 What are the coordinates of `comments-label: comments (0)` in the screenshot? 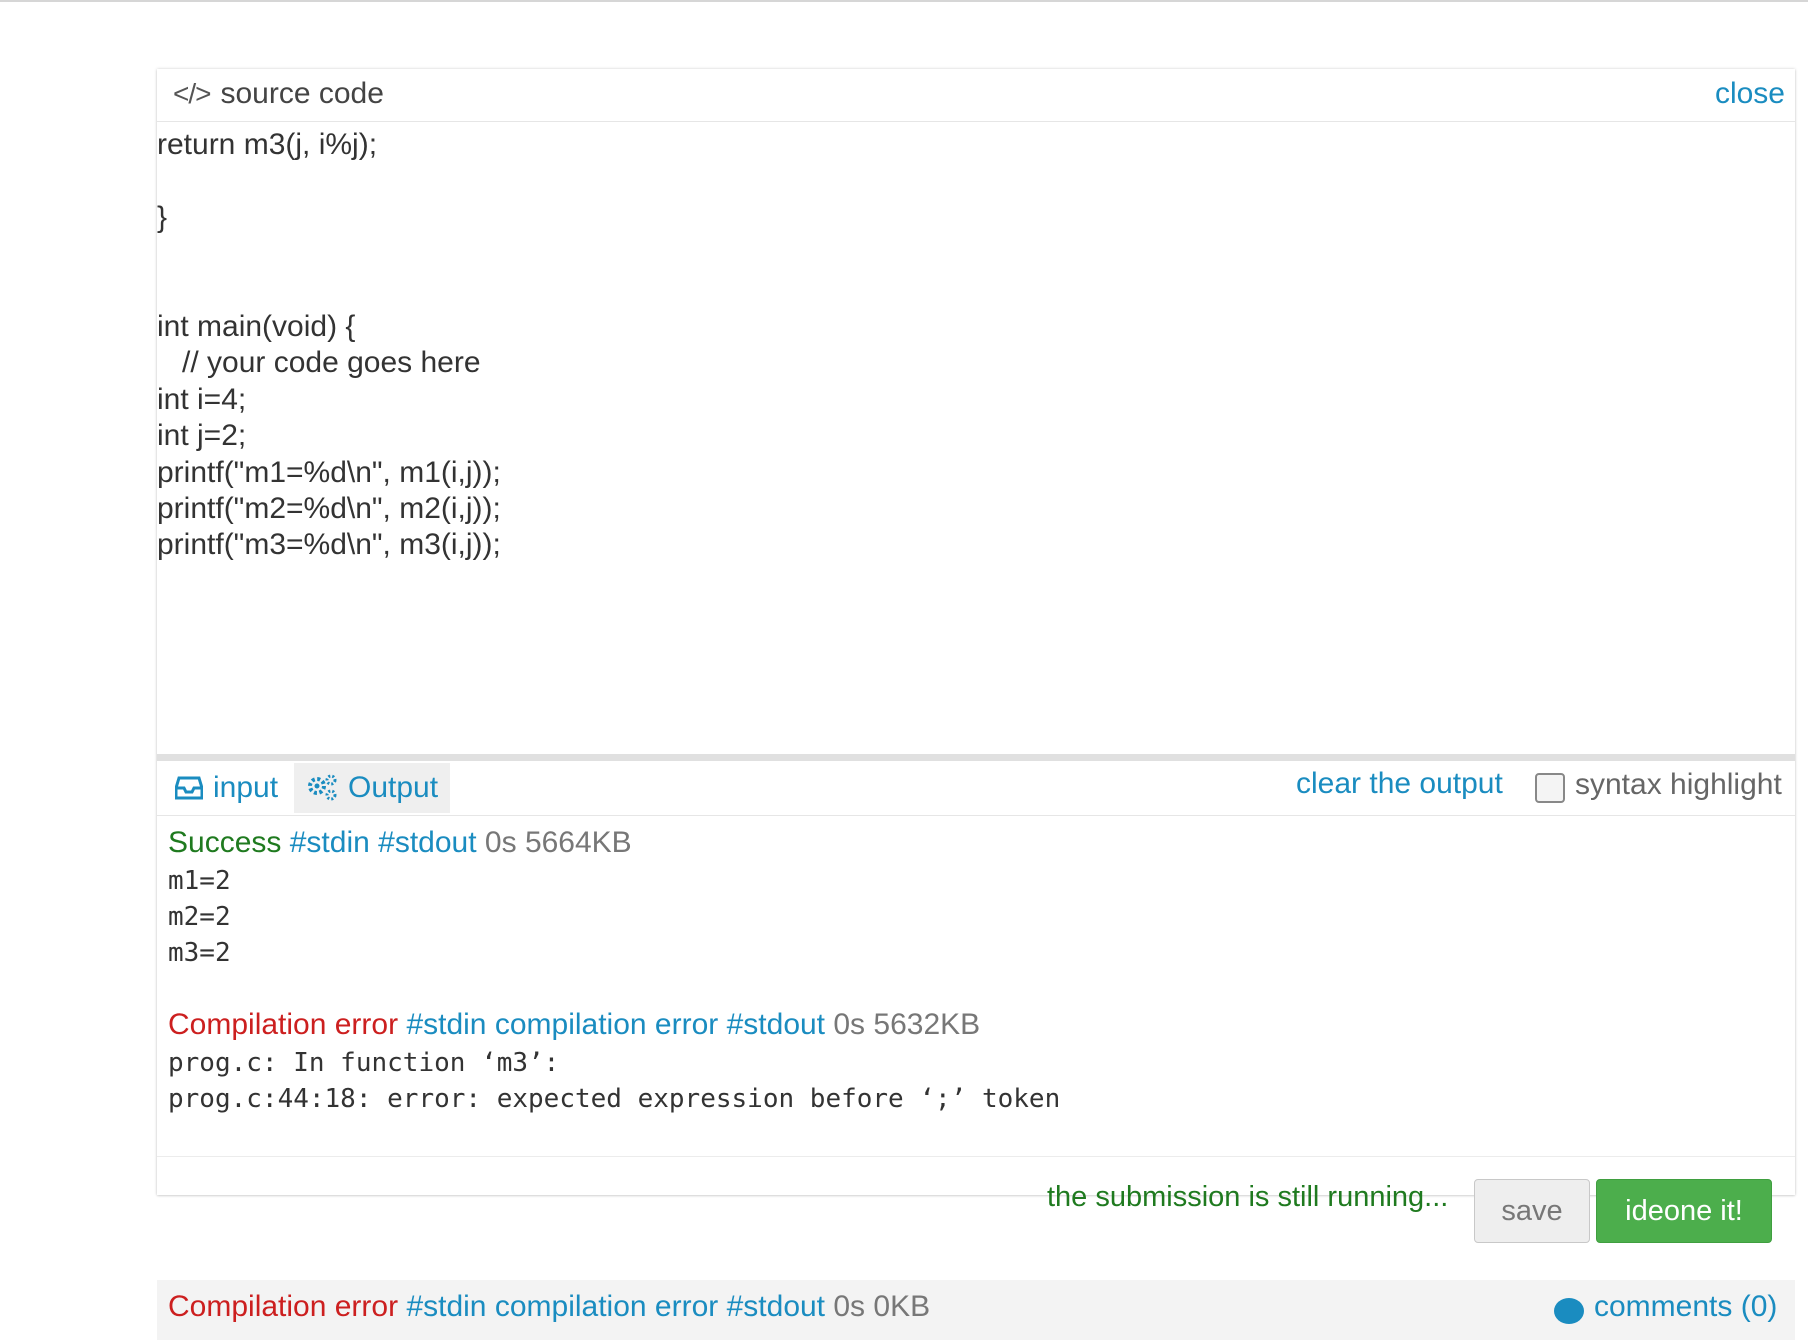 It's located at (1686, 1306).